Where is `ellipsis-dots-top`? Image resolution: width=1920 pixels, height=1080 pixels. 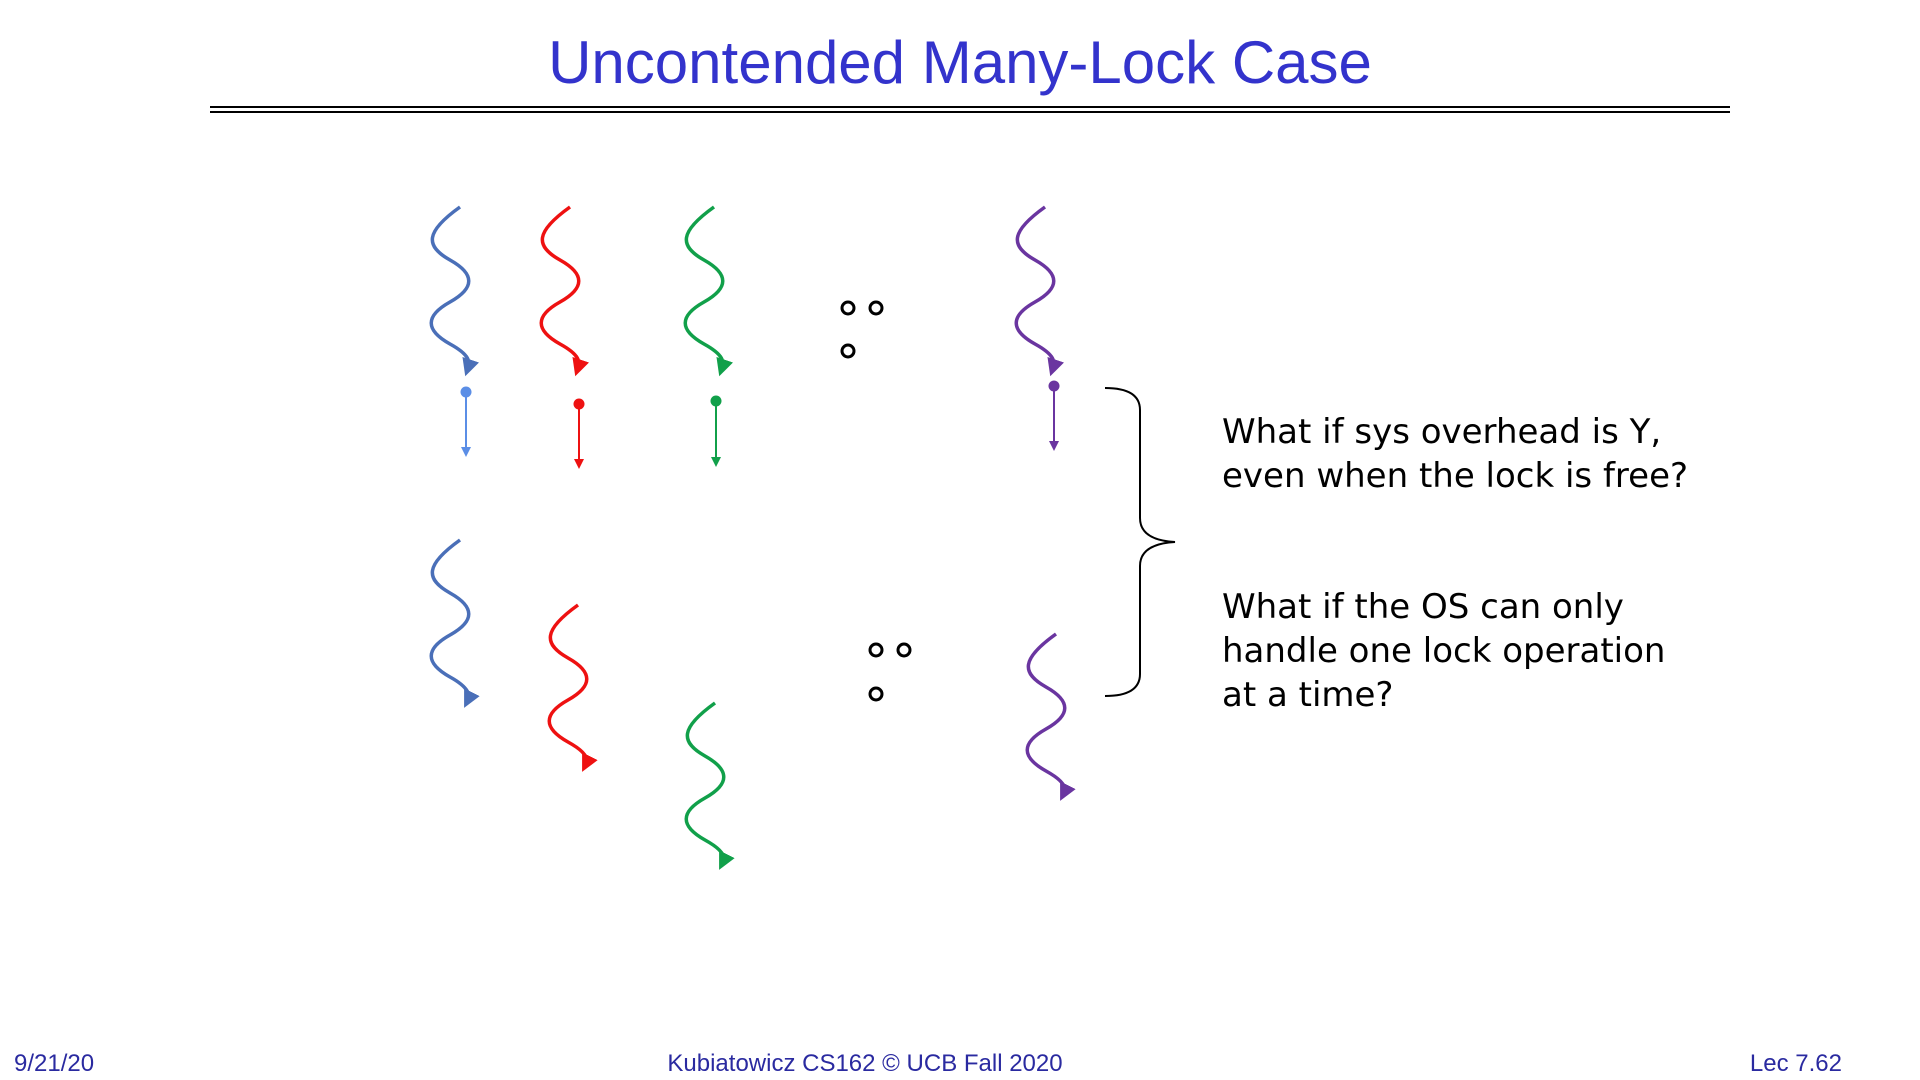
ellipsis-dots-top is located at coordinates (862, 329).